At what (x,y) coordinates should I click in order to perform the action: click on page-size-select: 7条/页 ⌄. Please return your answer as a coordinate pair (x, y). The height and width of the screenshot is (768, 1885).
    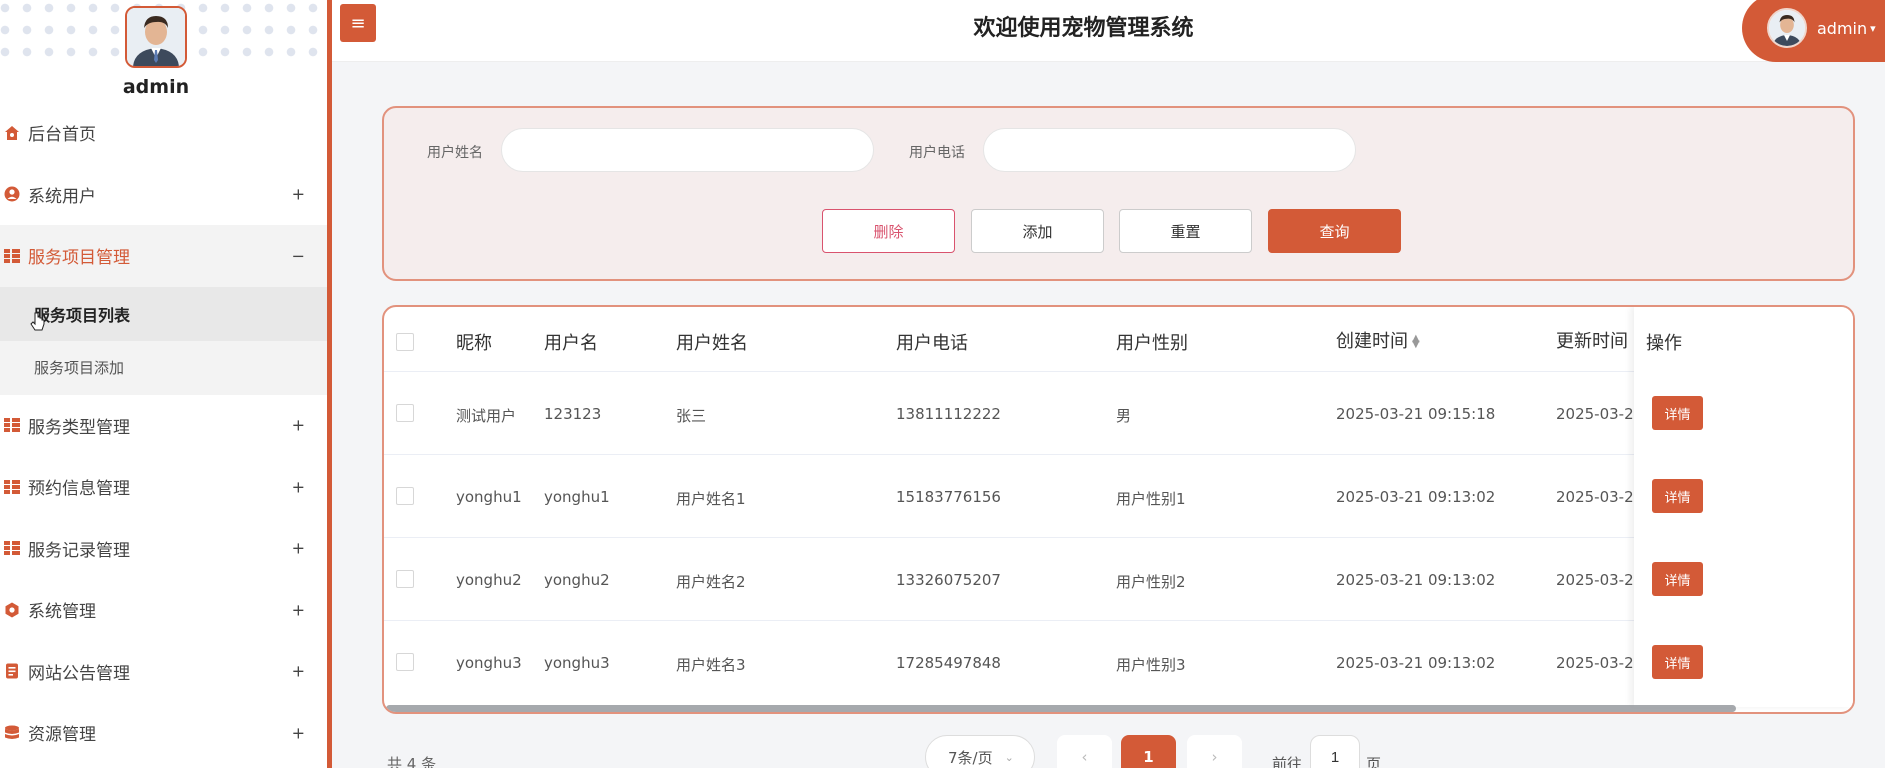
    Looking at the image, I should click on (980, 751).